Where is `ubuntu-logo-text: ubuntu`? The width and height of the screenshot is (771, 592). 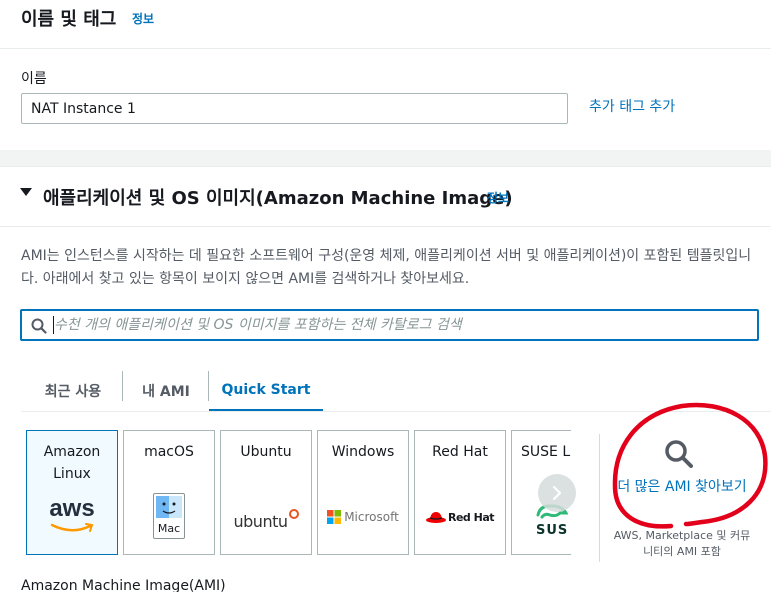
ubuntu-logo-text: ubuntu is located at coordinates (261, 521).